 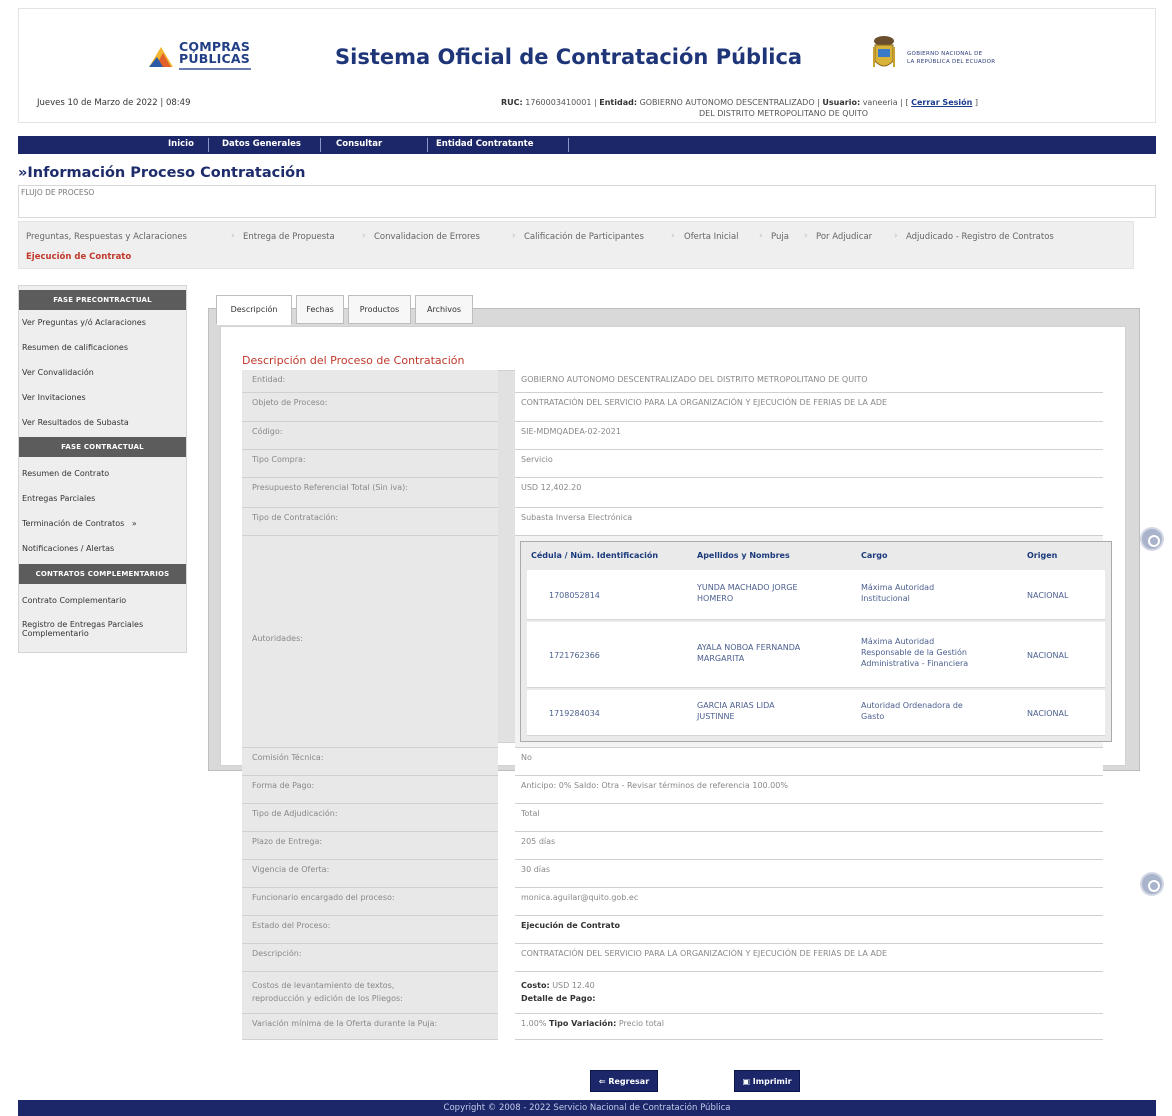 What do you see at coordinates (75, 422) in the screenshot?
I see `sidebar-item-resultados-subasta: Ver Resultados de Subasta` at bounding box center [75, 422].